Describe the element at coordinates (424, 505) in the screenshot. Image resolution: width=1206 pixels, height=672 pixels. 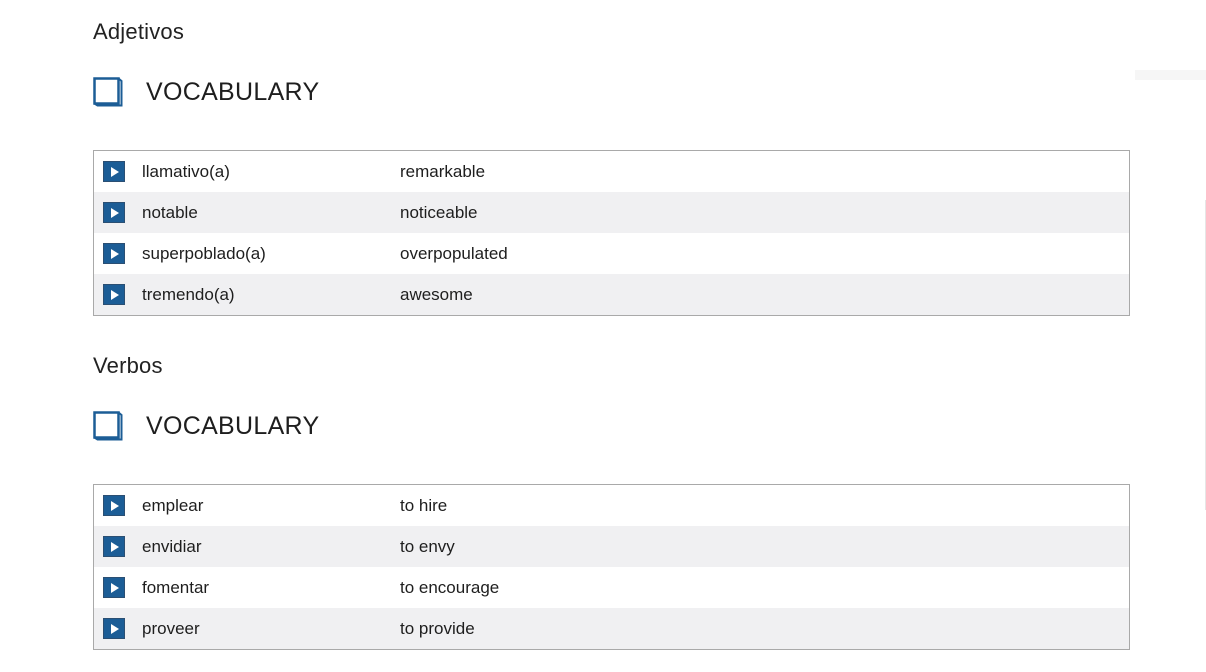
I see `vocab-meaning: to hire` at that location.